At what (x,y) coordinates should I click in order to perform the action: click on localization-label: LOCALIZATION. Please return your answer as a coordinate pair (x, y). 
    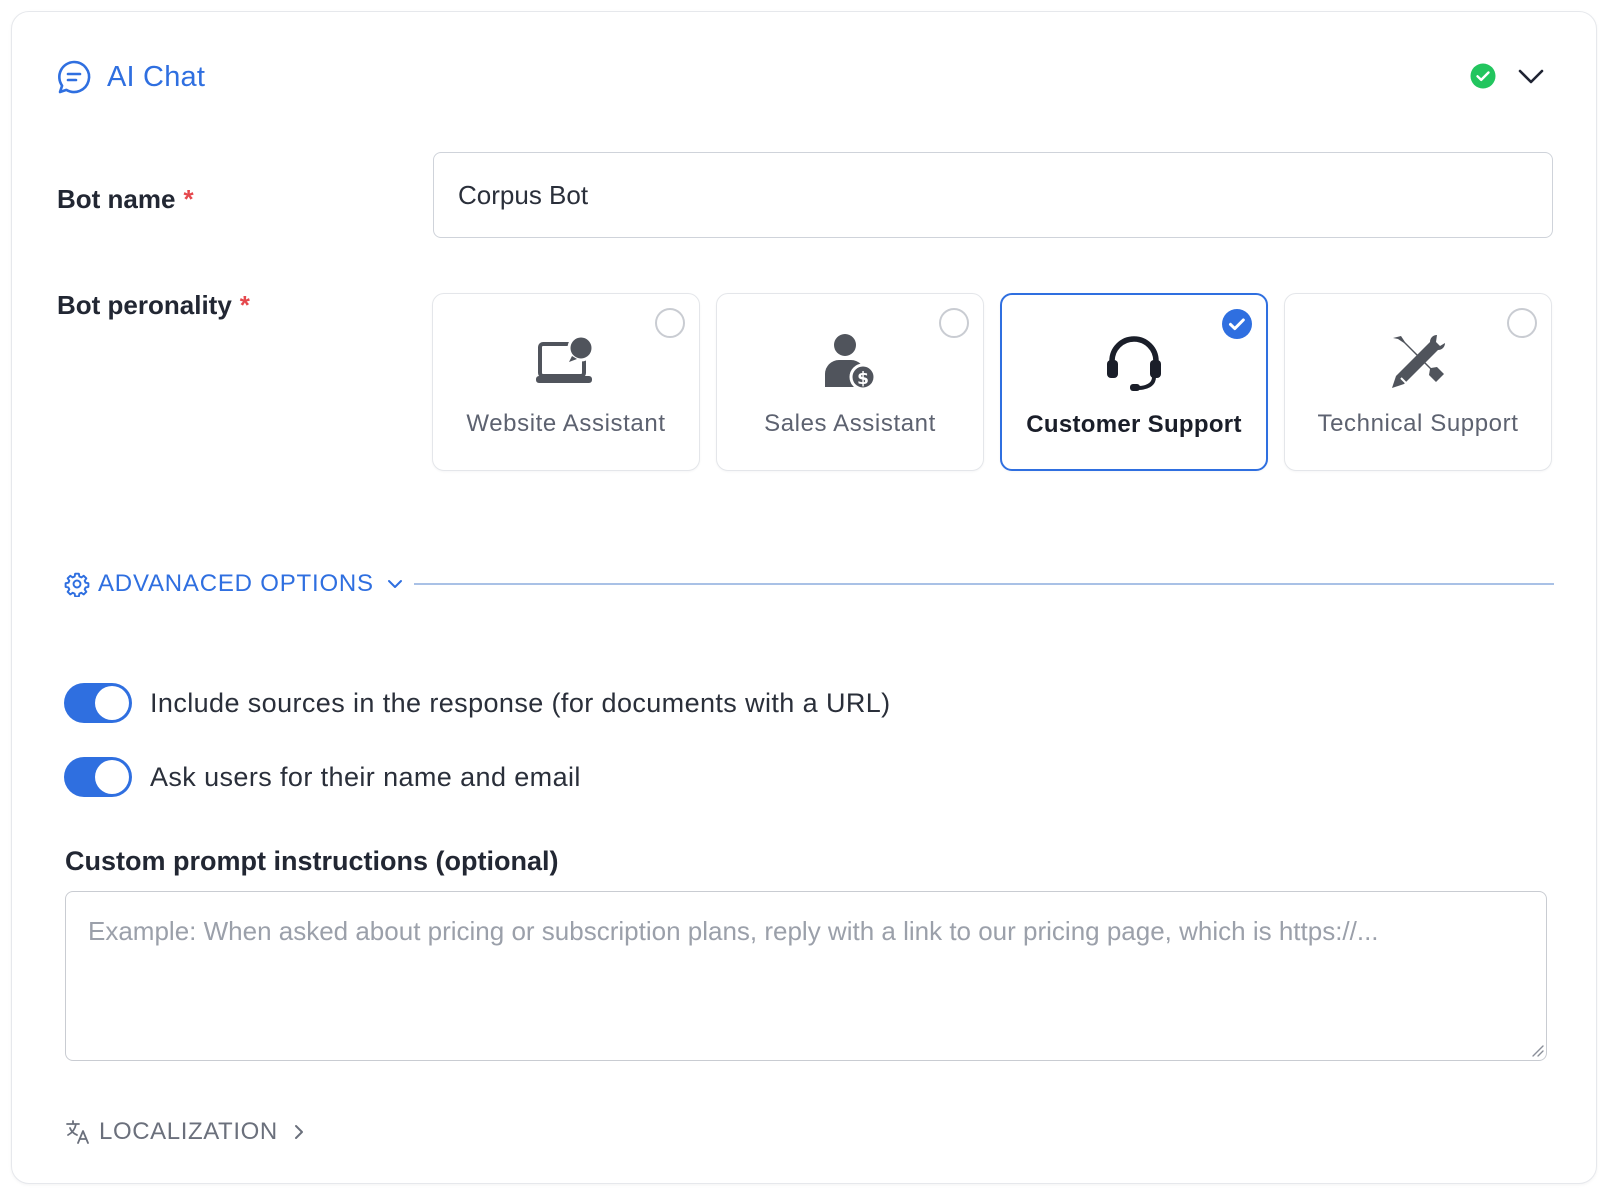
    Looking at the image, I should click on (188, 1131).